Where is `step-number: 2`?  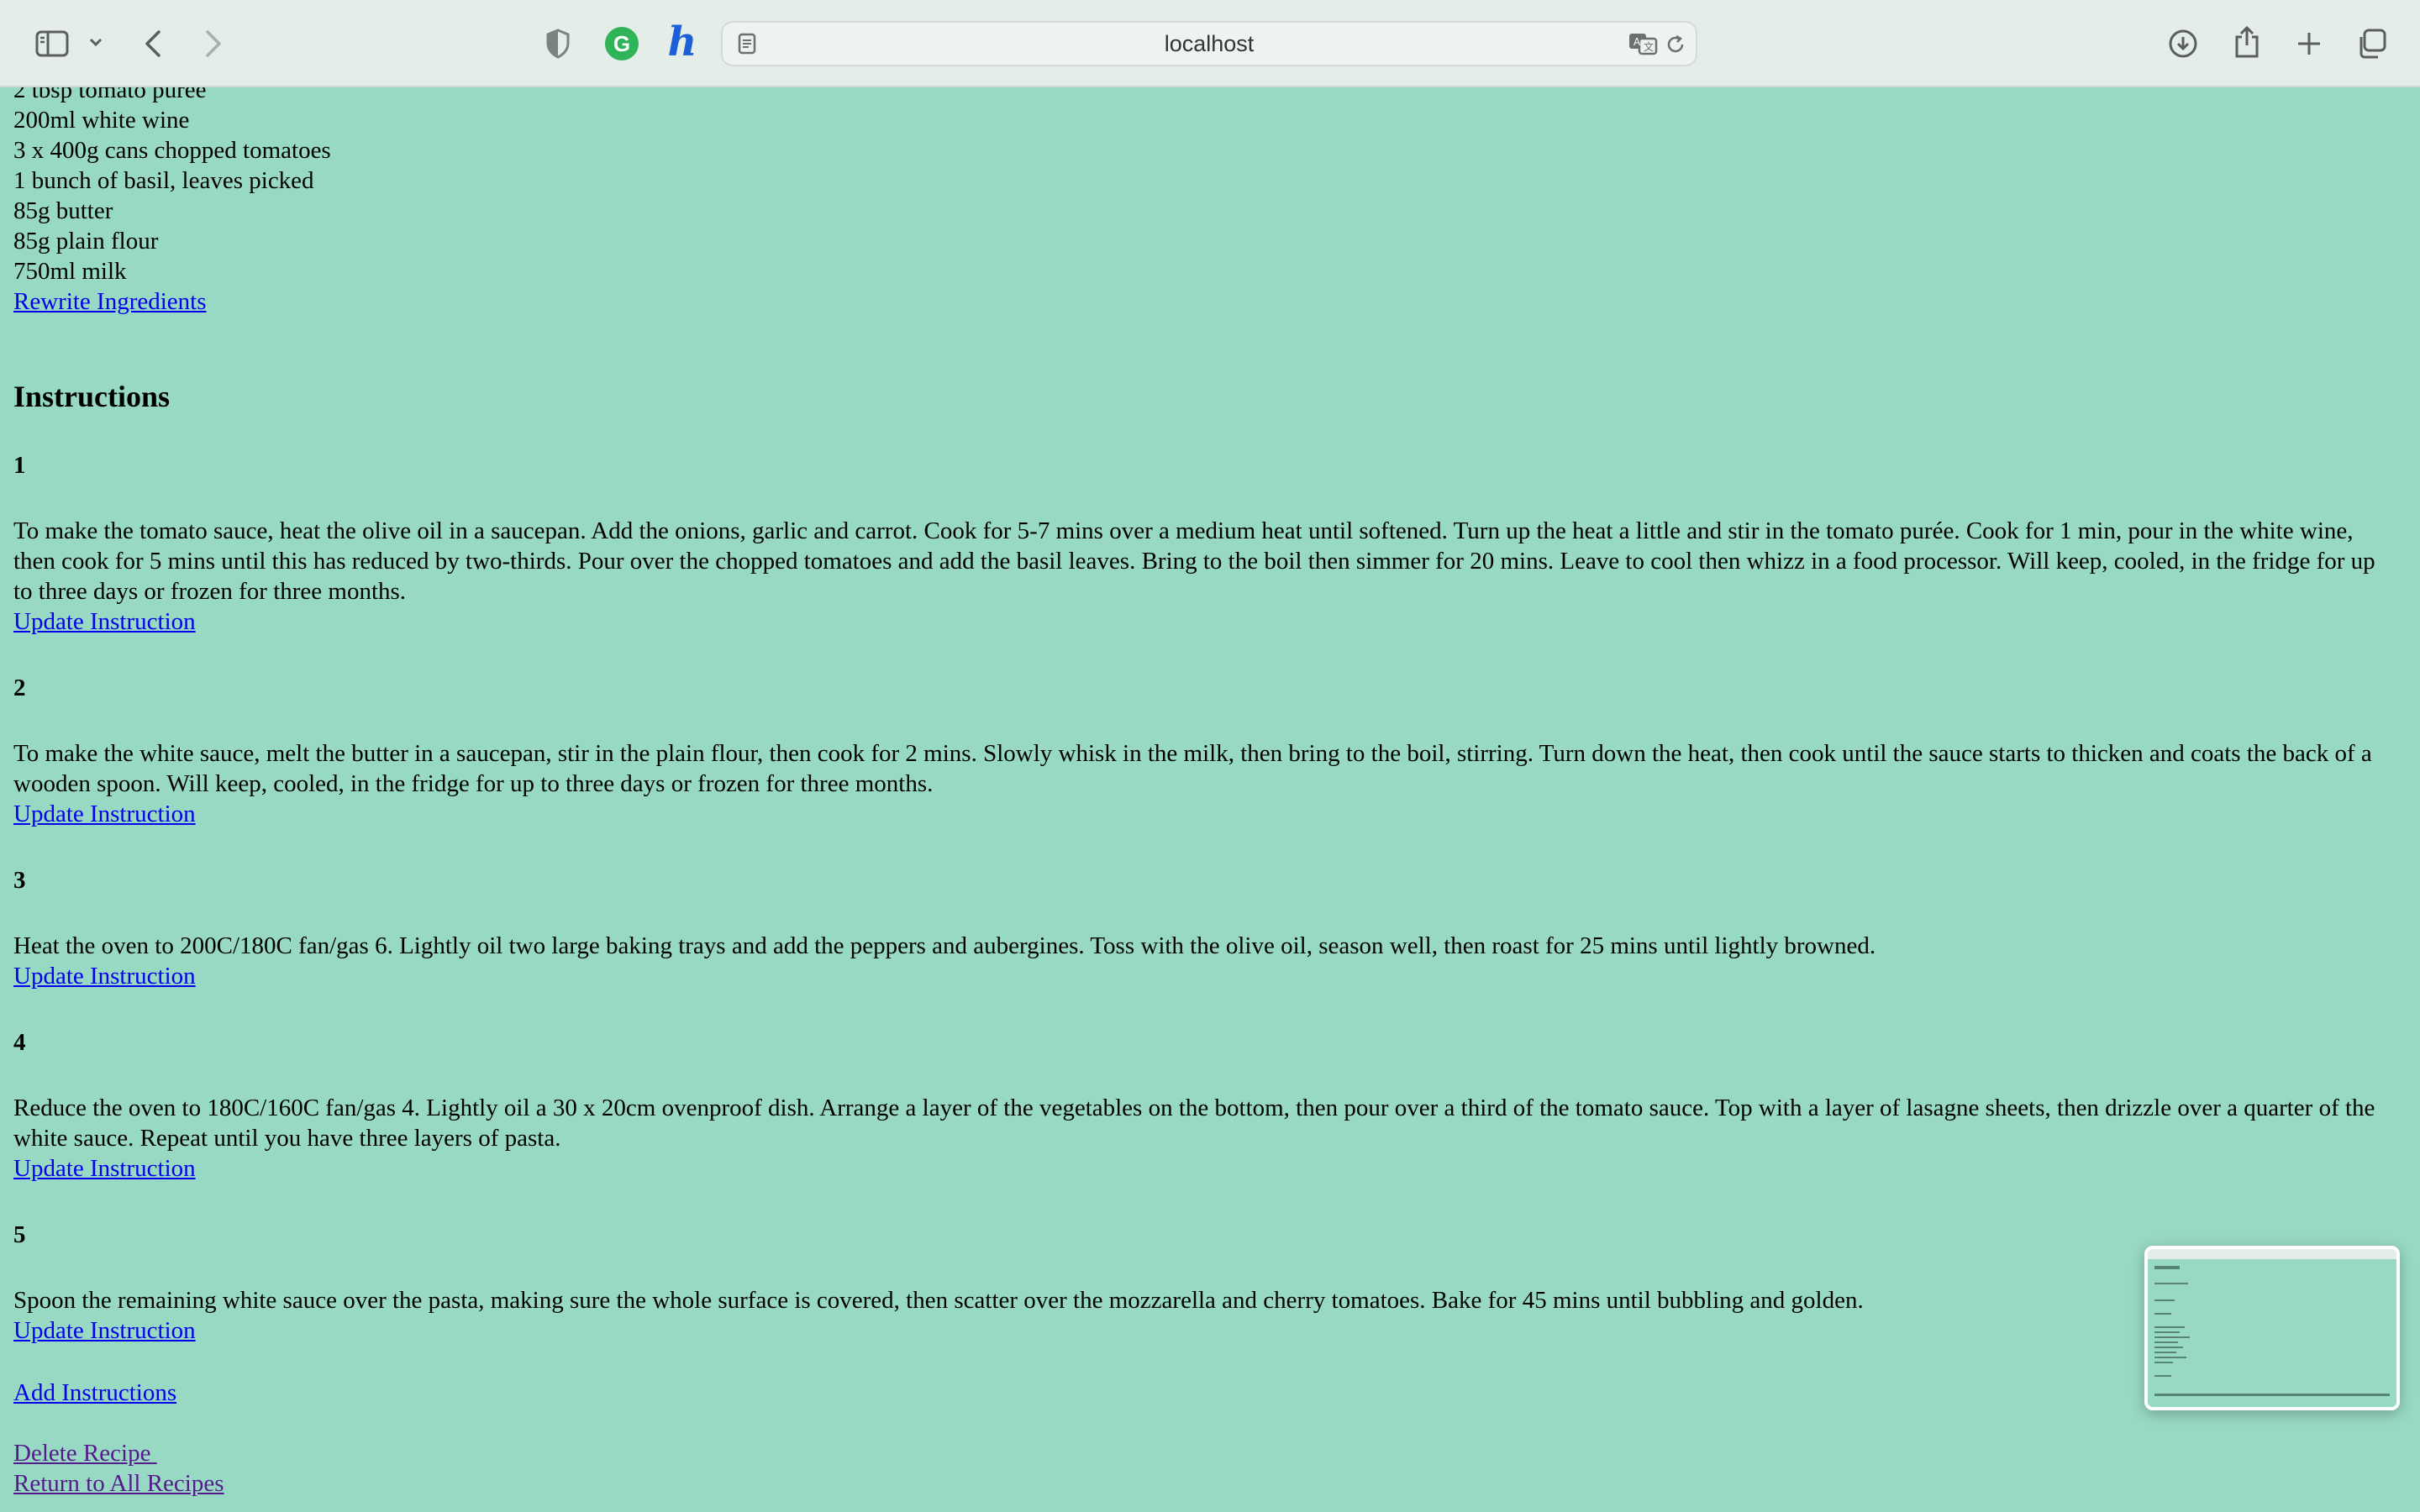 step-number: 2 is located at coordinates (19, 688).